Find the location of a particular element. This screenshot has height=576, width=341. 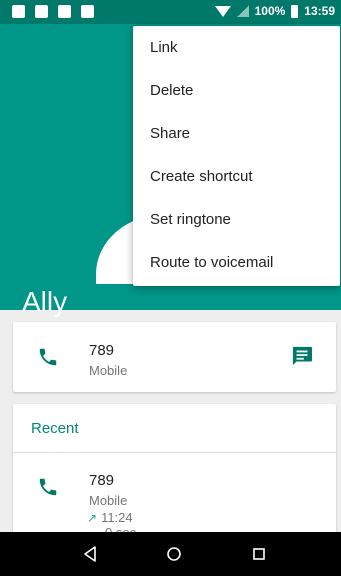

phone-number-card: 789 Mobile is located at coordinates (174, 357).